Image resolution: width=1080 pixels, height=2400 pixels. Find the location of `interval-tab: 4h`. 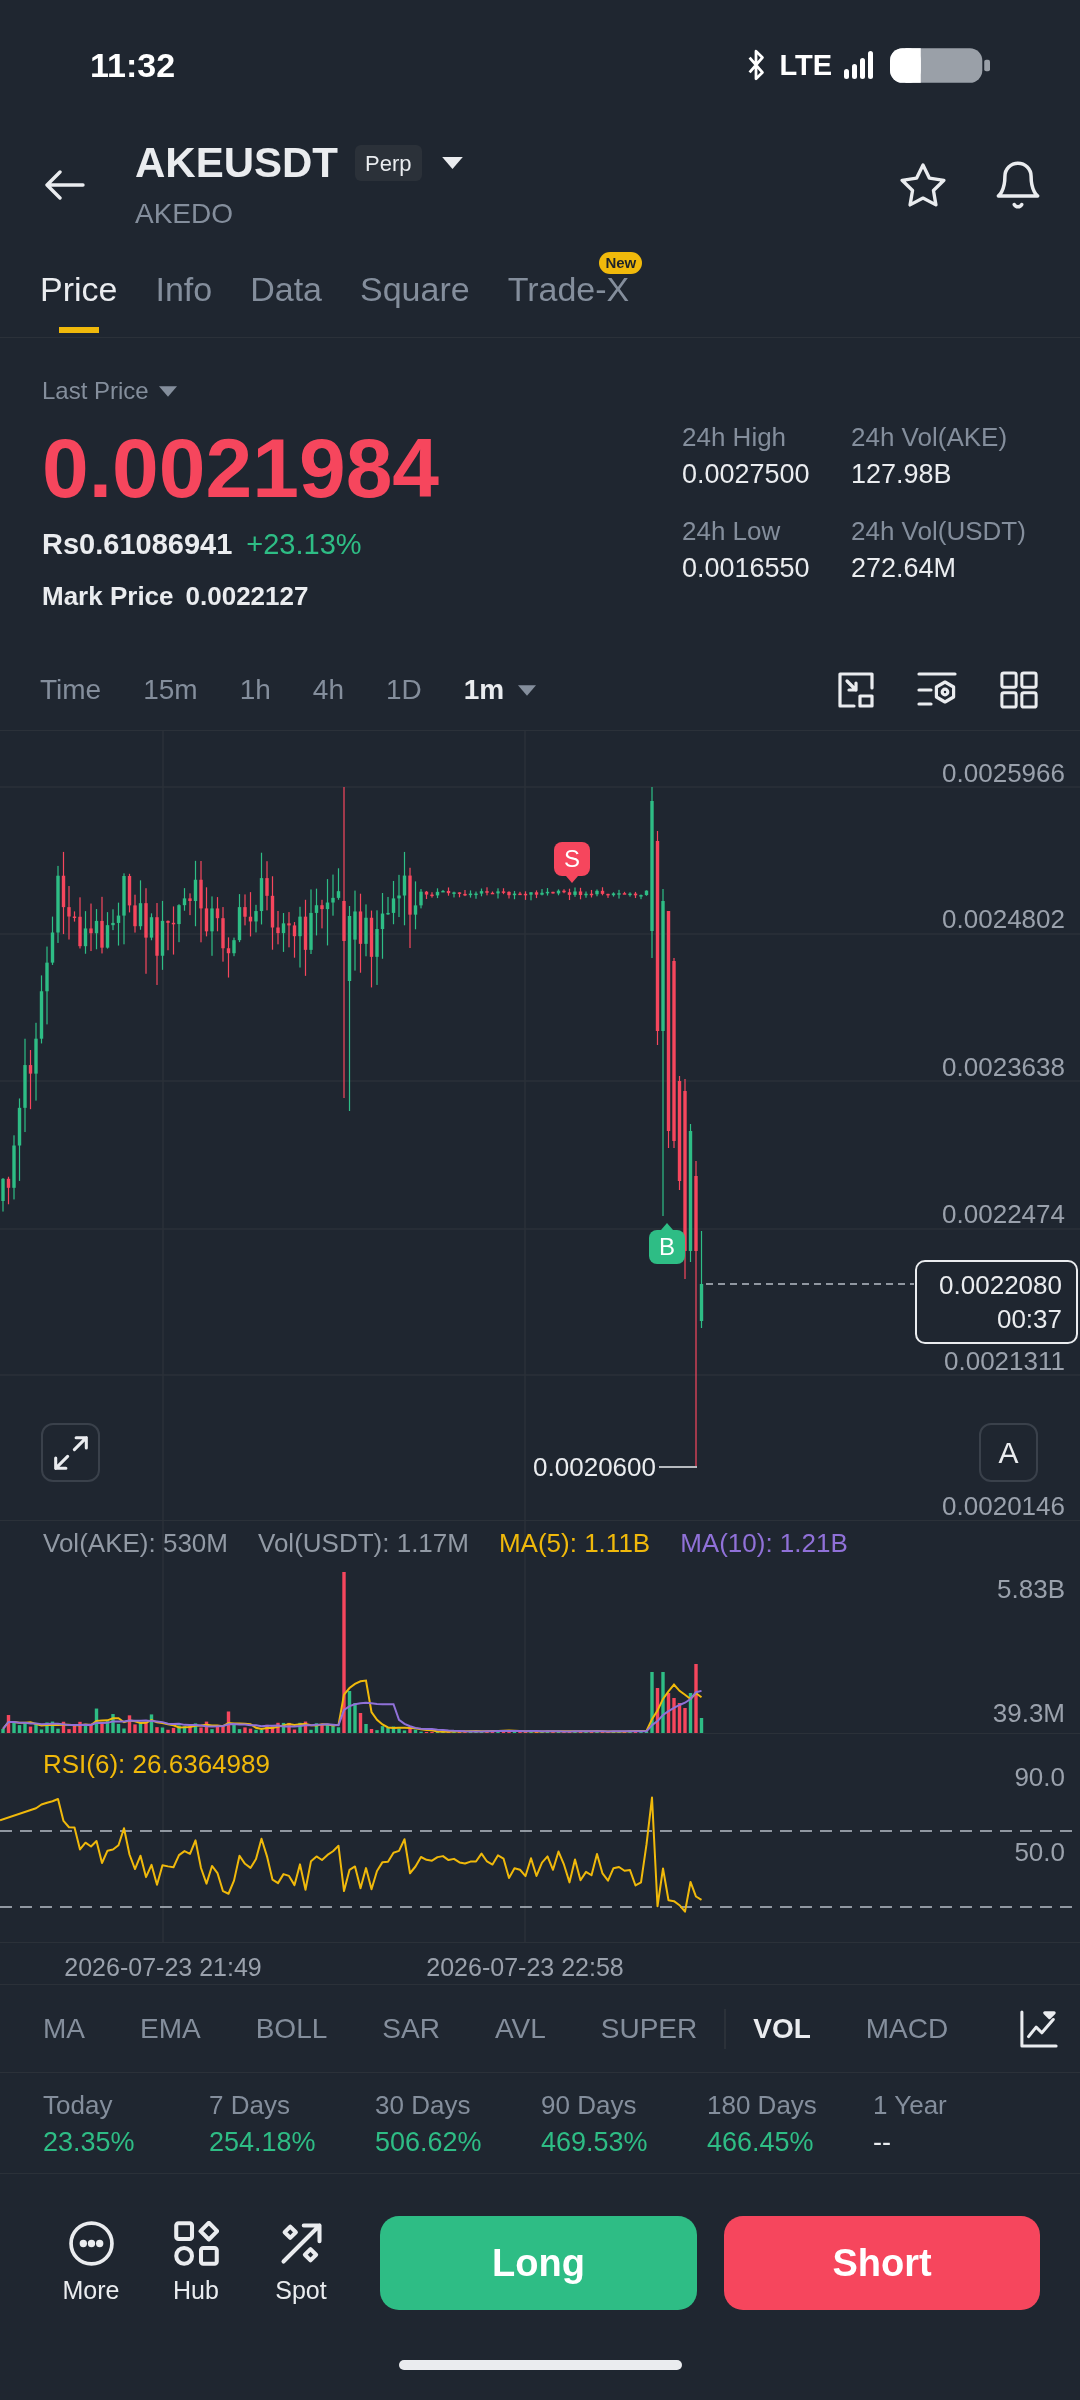

interval-tab: 4h is located at coordinates (328, 690).